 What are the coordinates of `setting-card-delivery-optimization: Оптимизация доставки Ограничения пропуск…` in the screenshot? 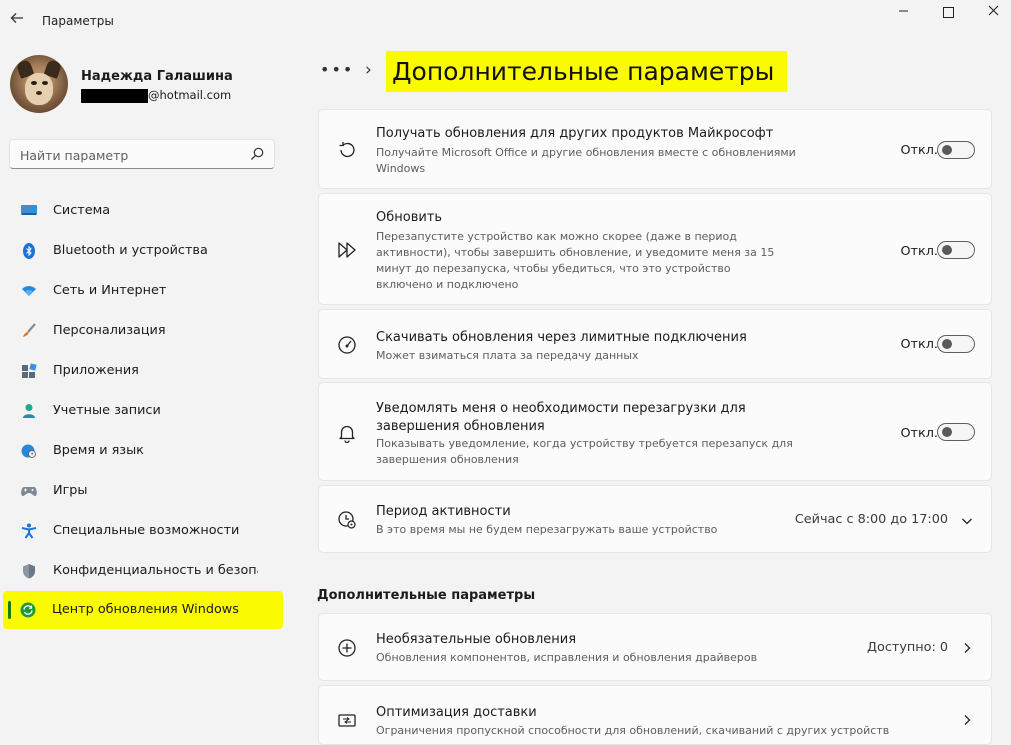 It's located at (655, 715).